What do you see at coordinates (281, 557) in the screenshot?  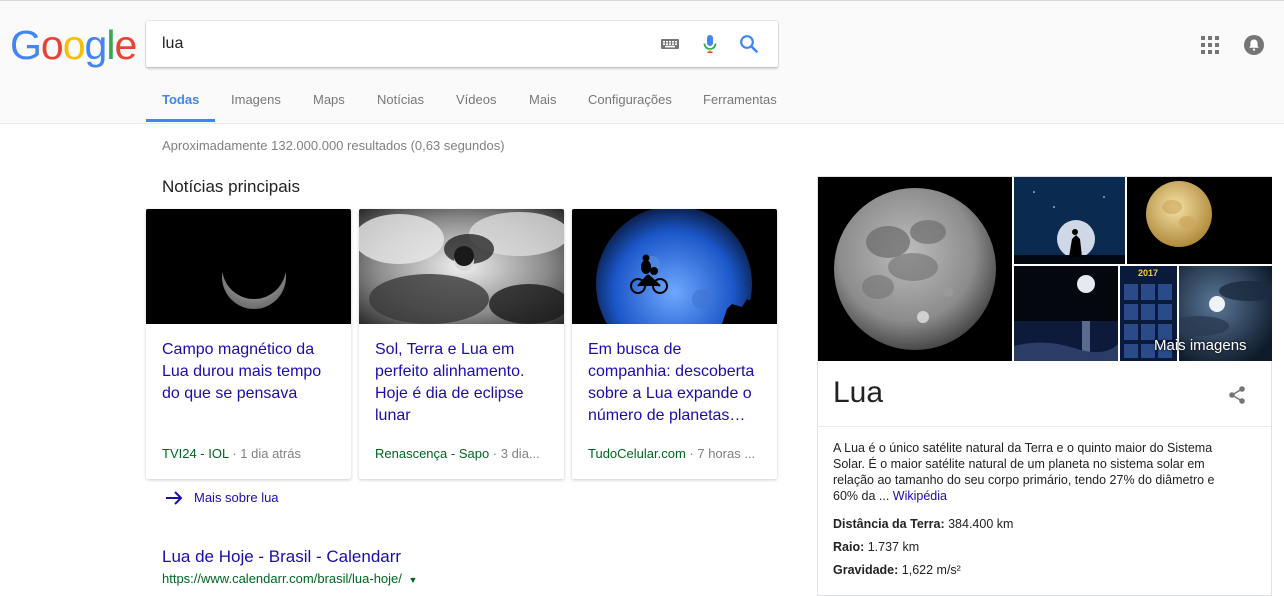 I see `result-title-link: Lua de Hoje - Brasil - Calendarr` at bounding box center [281, 557].